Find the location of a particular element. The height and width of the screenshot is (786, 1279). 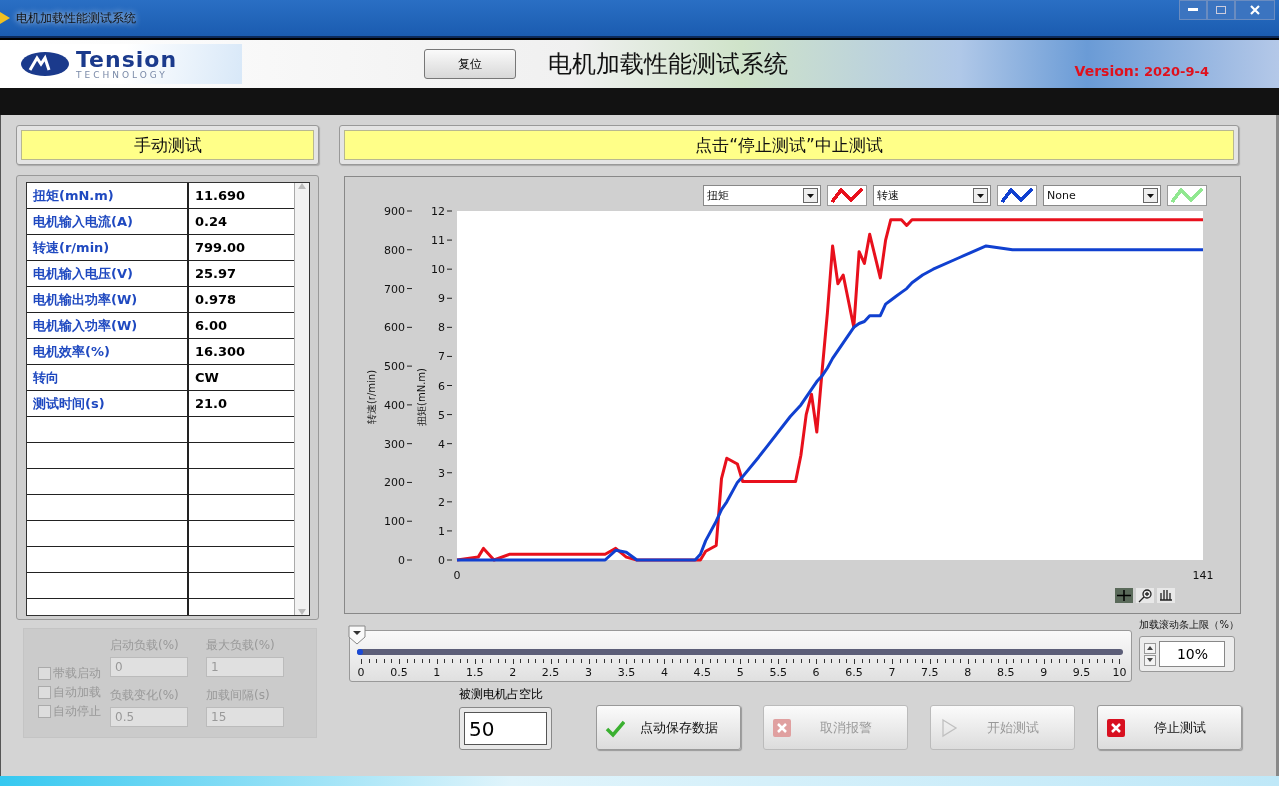

maximize-button is located at coordinates (1221, 10).